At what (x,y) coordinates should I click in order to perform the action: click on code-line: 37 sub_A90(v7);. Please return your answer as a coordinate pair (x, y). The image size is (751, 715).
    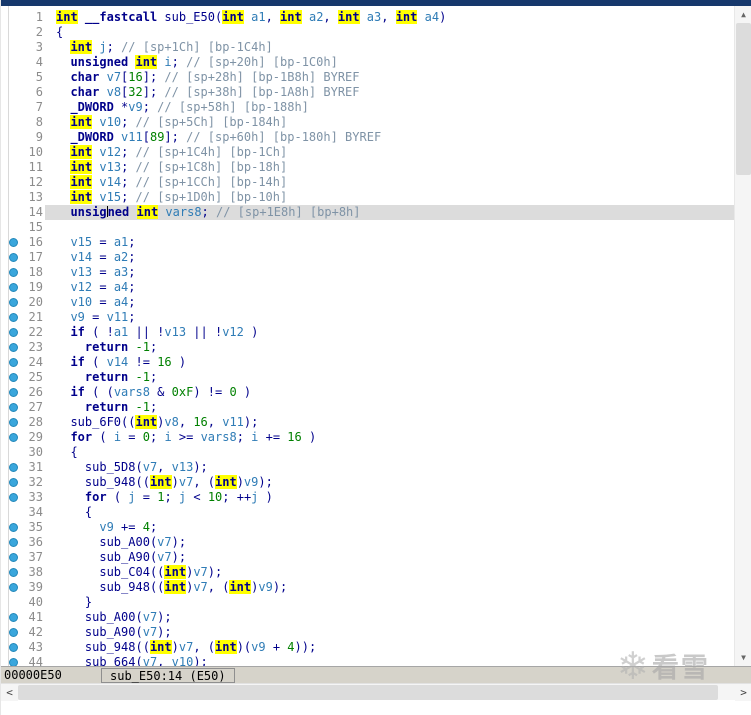
    Looking at the image, I should click on (368, 557).